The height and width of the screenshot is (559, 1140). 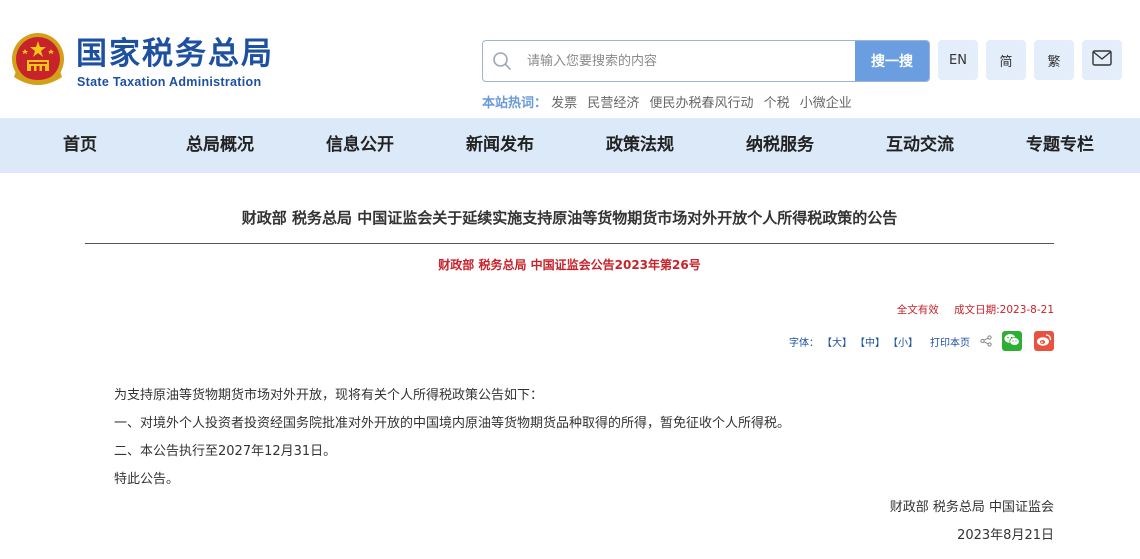 I want to click on hot-words: 本站热词： 发票 民营经济 便民办税春风行动 个税 小微企业, so click(x=670, y=101).